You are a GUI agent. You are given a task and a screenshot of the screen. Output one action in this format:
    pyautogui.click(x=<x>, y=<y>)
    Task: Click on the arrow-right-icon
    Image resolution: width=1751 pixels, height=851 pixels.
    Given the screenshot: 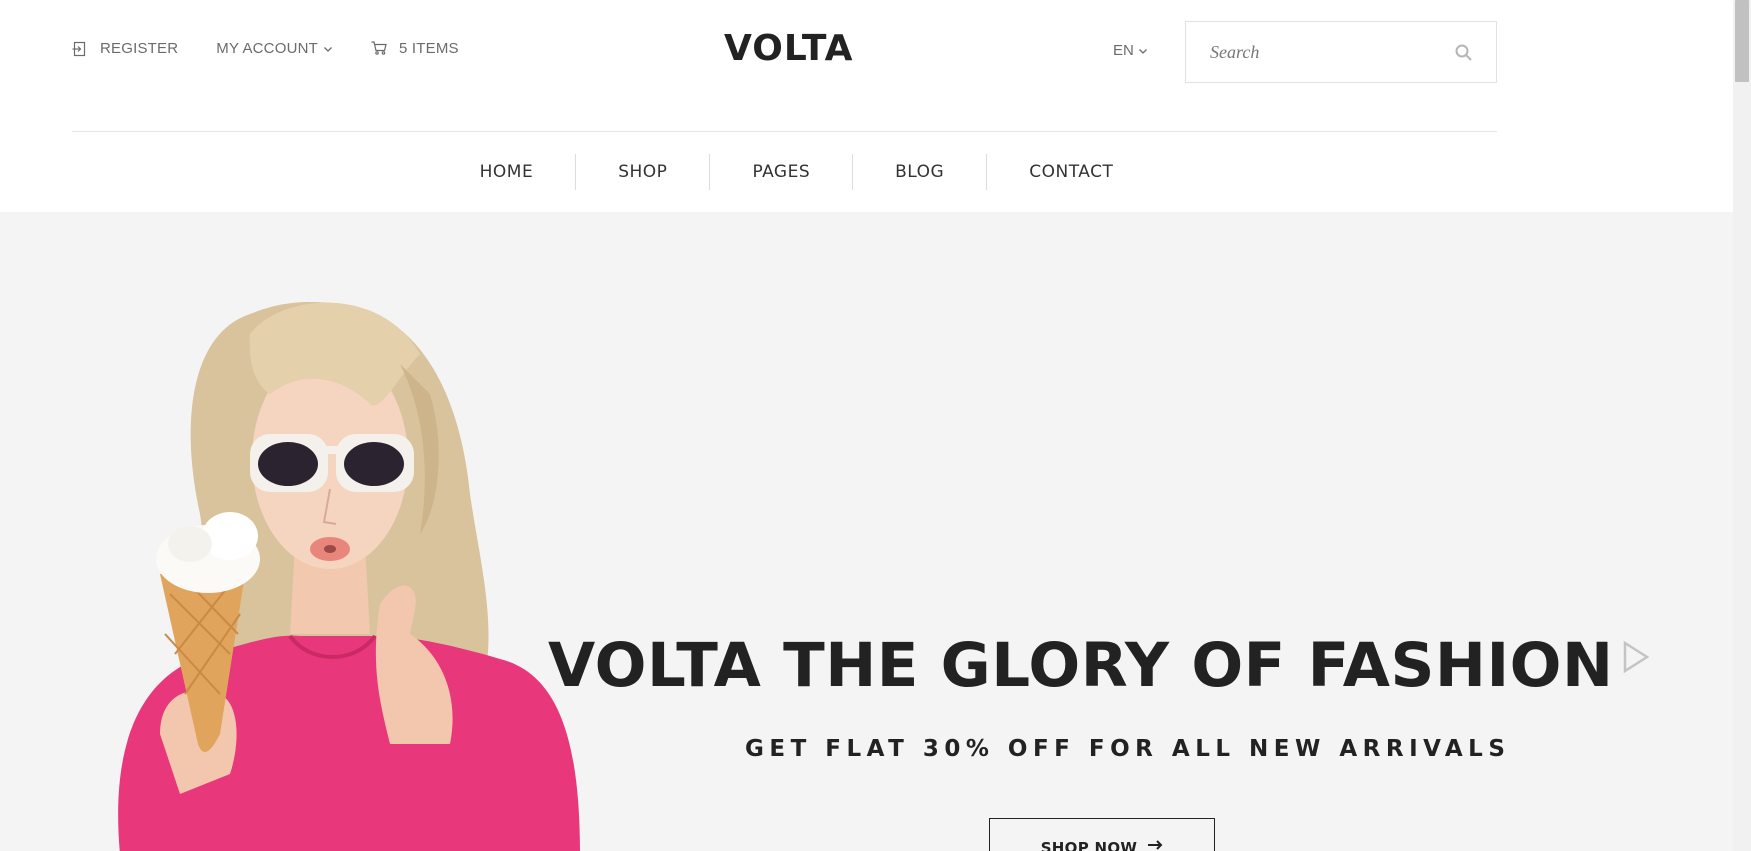 What is the action you would take?
    pyautogui.click(x=1155, y=845)
    